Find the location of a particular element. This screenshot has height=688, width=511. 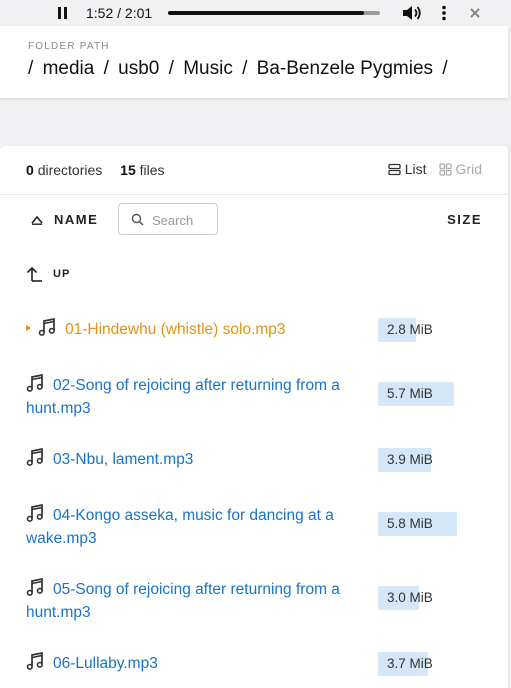

search-icon is located at coordinates (137, 219).